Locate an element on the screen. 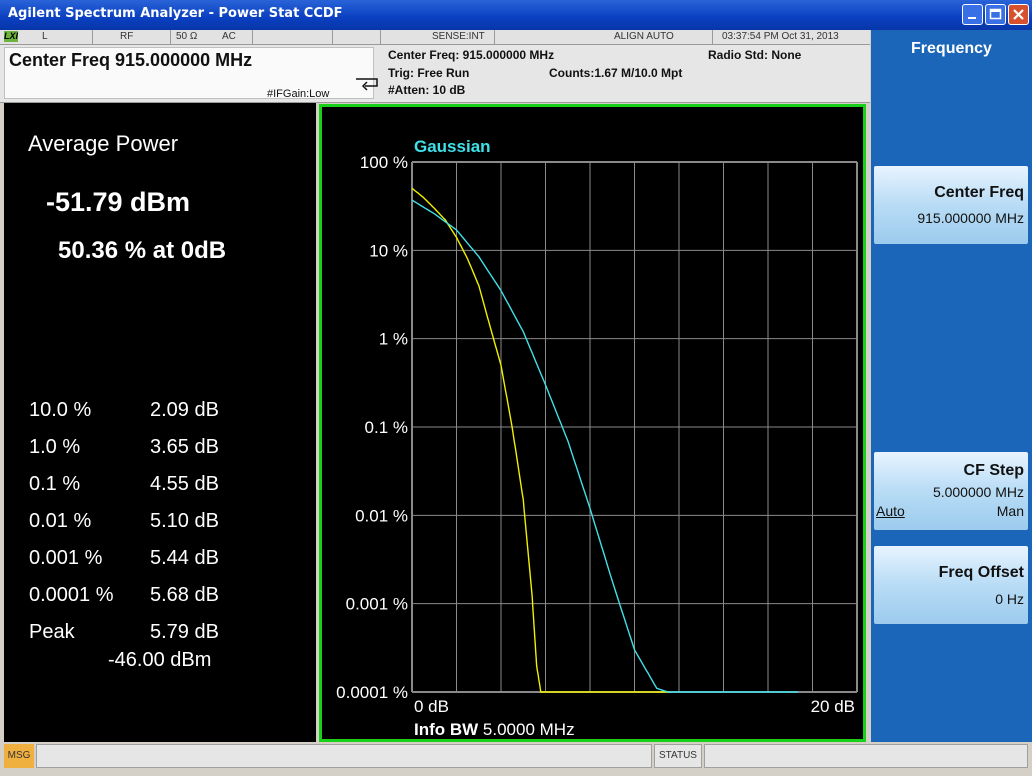  trig-readout: Trig: Free Run is located at coordinates (429, 73).